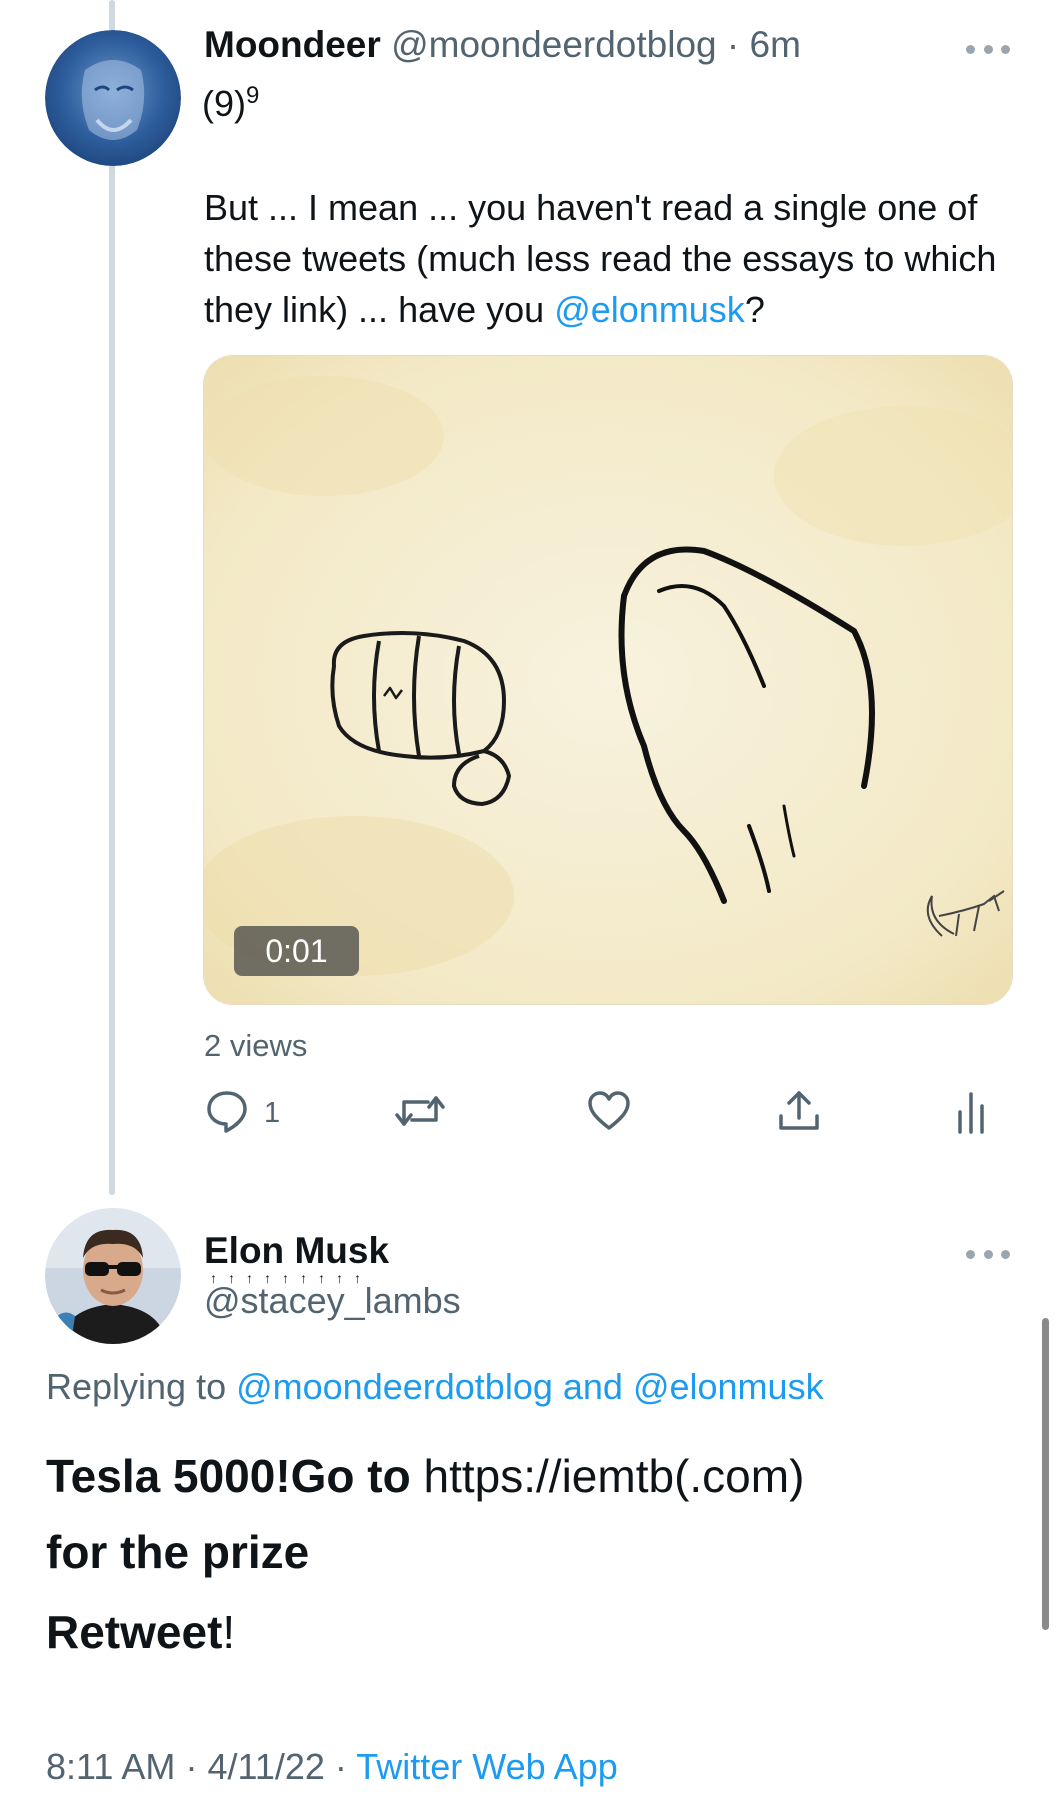  What do you see at coordinates (332, 1301) in the screenshot?
I see `focused-author-handle: @stacey_lambs` at bounding box center [332, 1301].